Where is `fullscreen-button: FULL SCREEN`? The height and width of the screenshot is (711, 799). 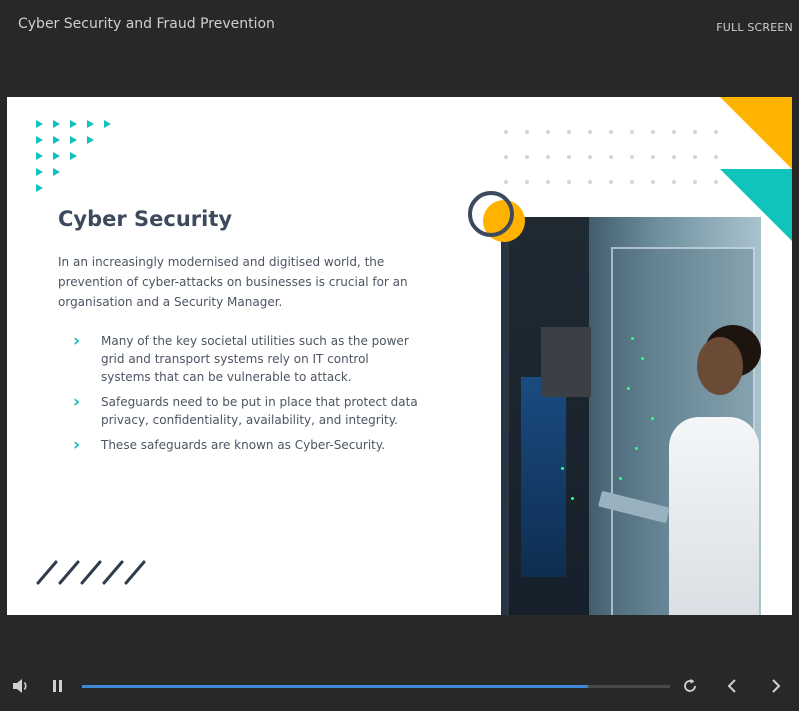 fullscreen-button: FULL SCREEN is located at coordinates (754, 27).